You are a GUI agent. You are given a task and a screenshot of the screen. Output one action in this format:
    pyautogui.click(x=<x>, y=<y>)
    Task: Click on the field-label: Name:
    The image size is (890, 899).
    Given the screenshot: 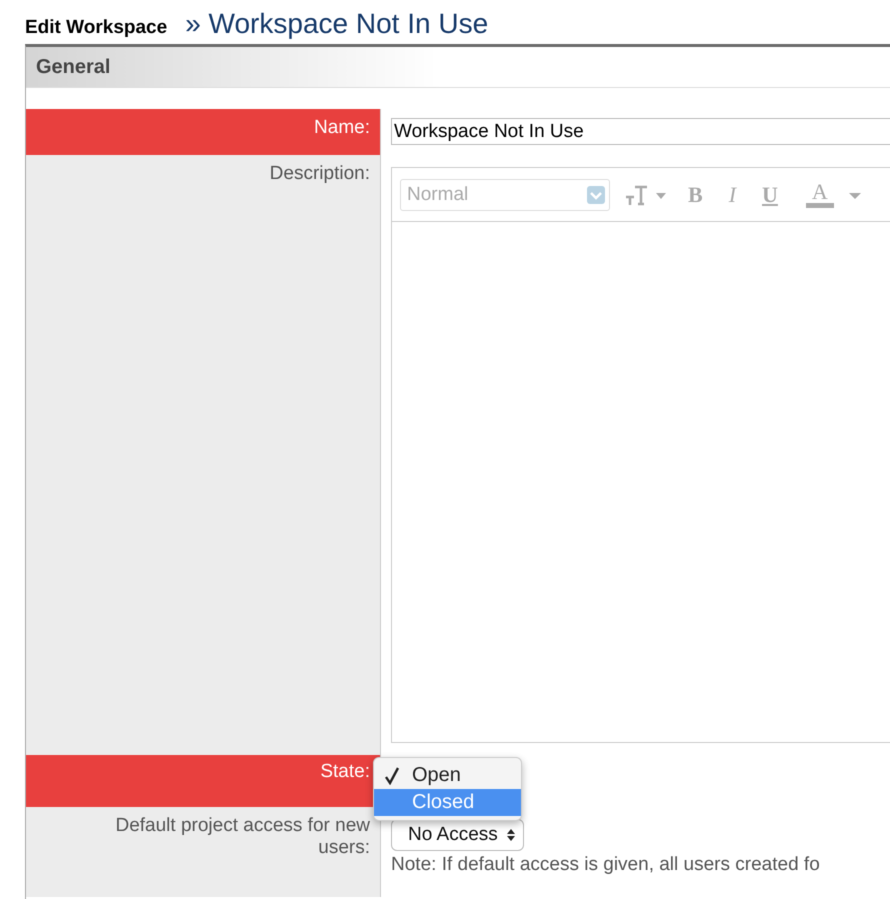 What is the action you would take?
    pyautogui.click(x=203, y=132)
    